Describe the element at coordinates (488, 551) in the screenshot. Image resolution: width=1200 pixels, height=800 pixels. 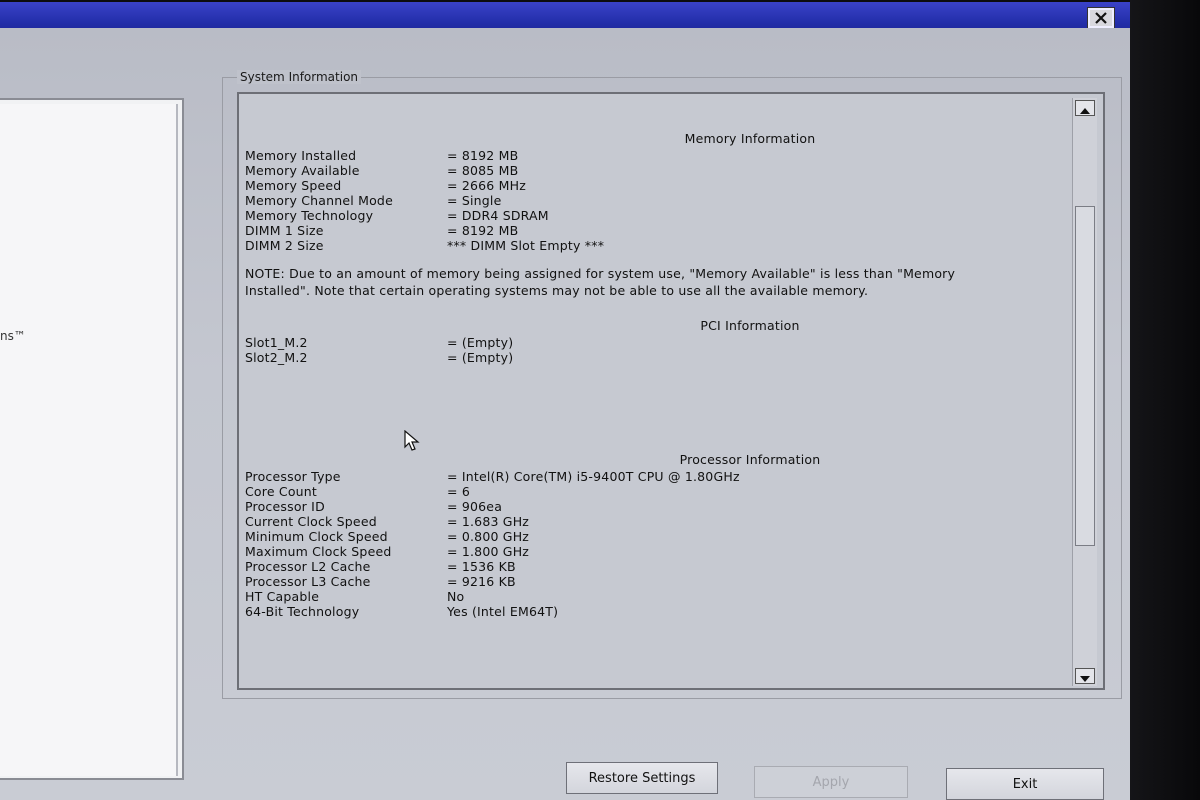
I see `processor-info-value: = 1.800 GHz` at that location.